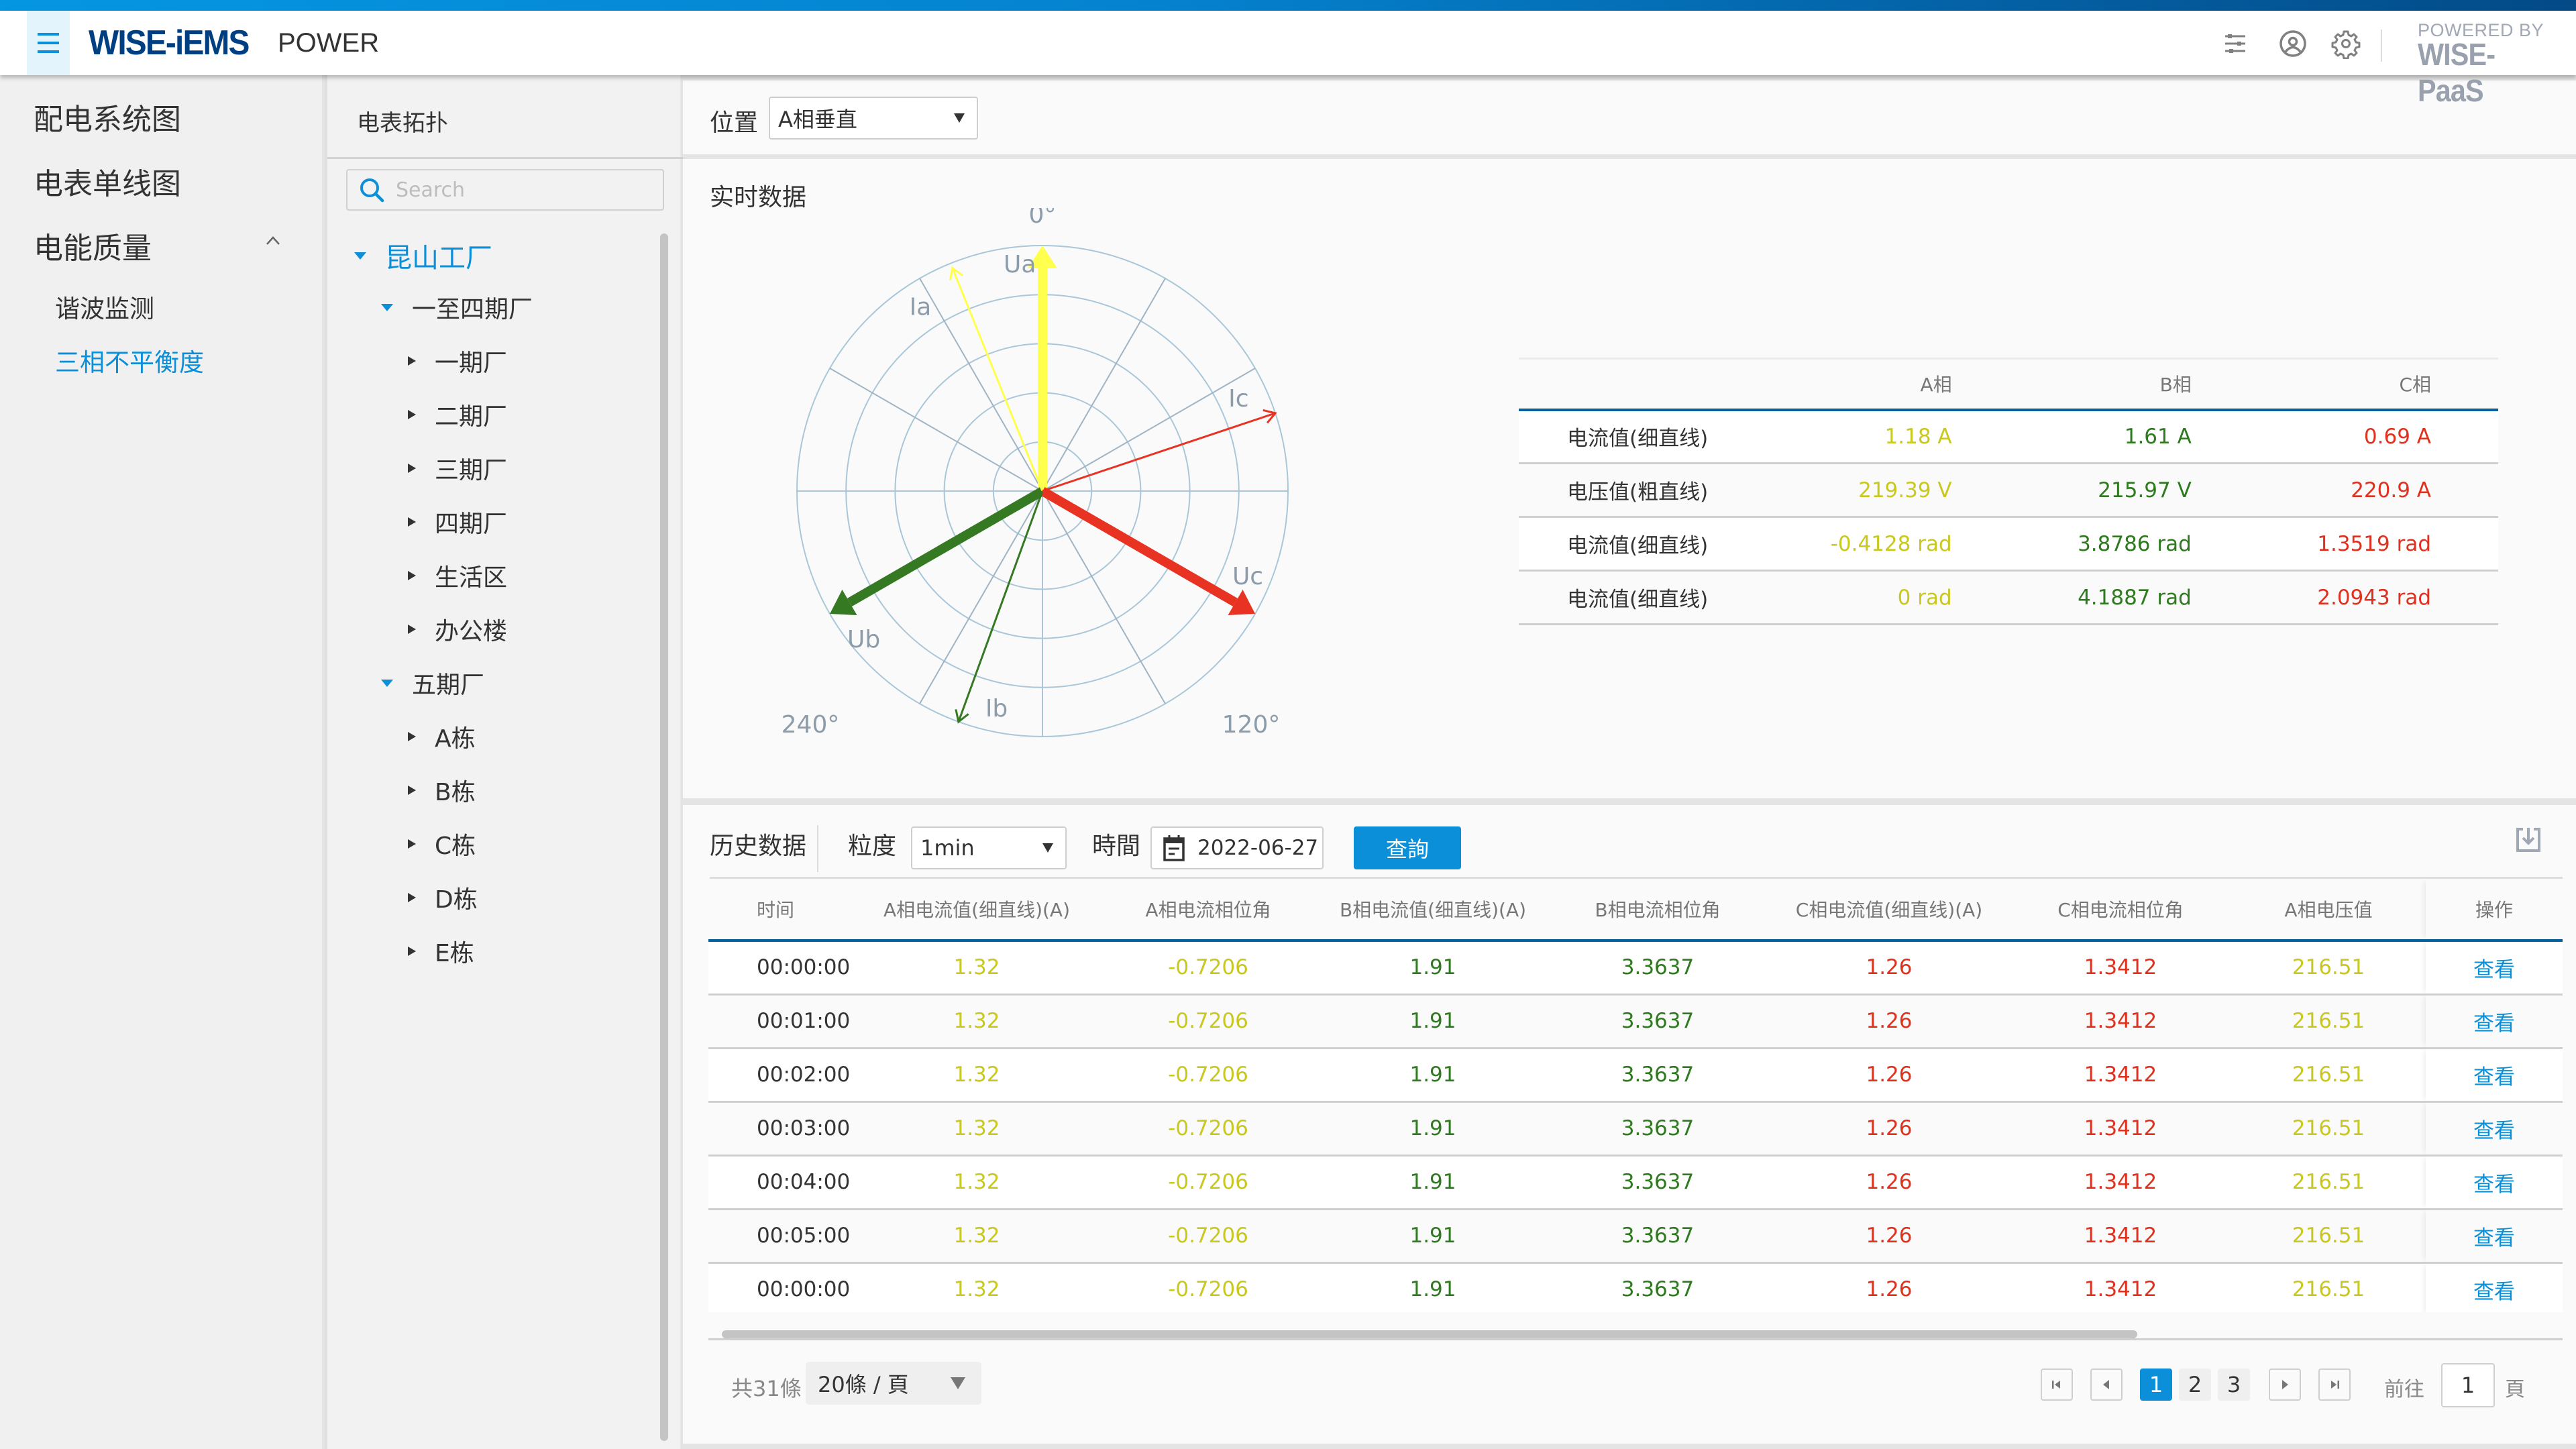 The image size is (2576, 1449). I want to click on nav-item-harmonic-monitoring: 谐波监测, so click(104, 306).